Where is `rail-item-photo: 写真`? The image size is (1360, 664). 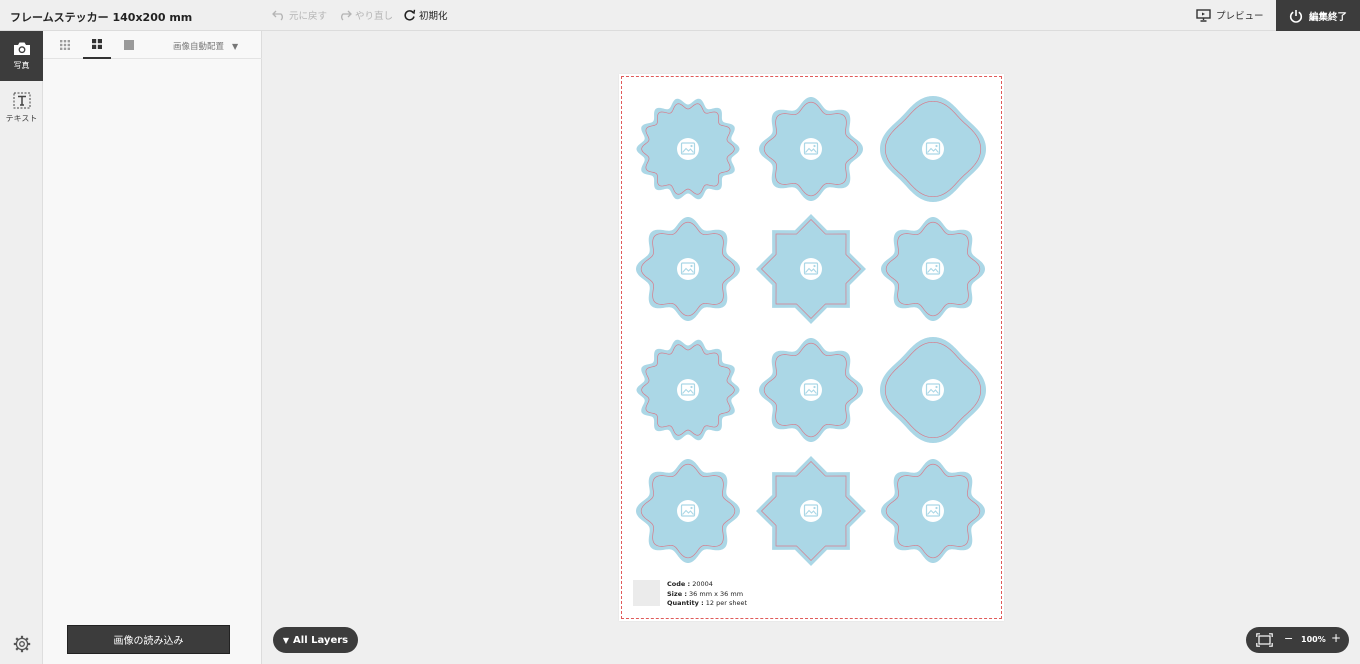
rail-item-photo: 写真 is located at coordinates (21, 56).